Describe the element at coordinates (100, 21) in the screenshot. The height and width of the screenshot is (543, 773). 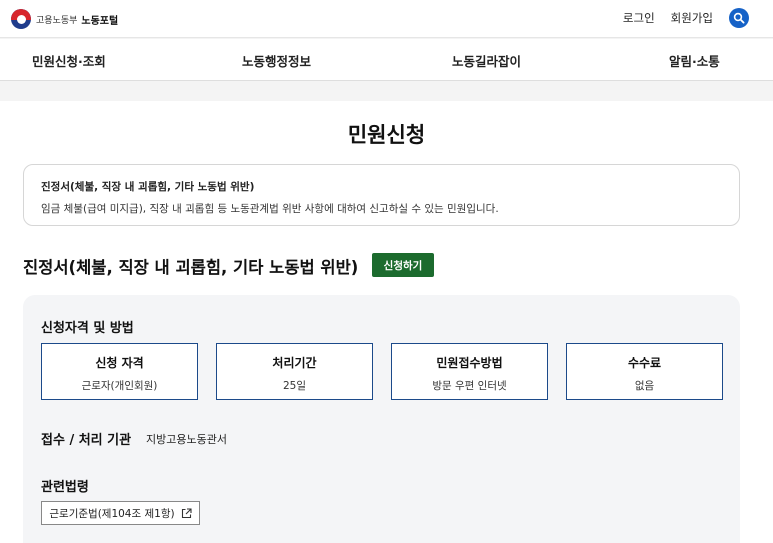
I see `logo-site-name: 노동포털` at that location.